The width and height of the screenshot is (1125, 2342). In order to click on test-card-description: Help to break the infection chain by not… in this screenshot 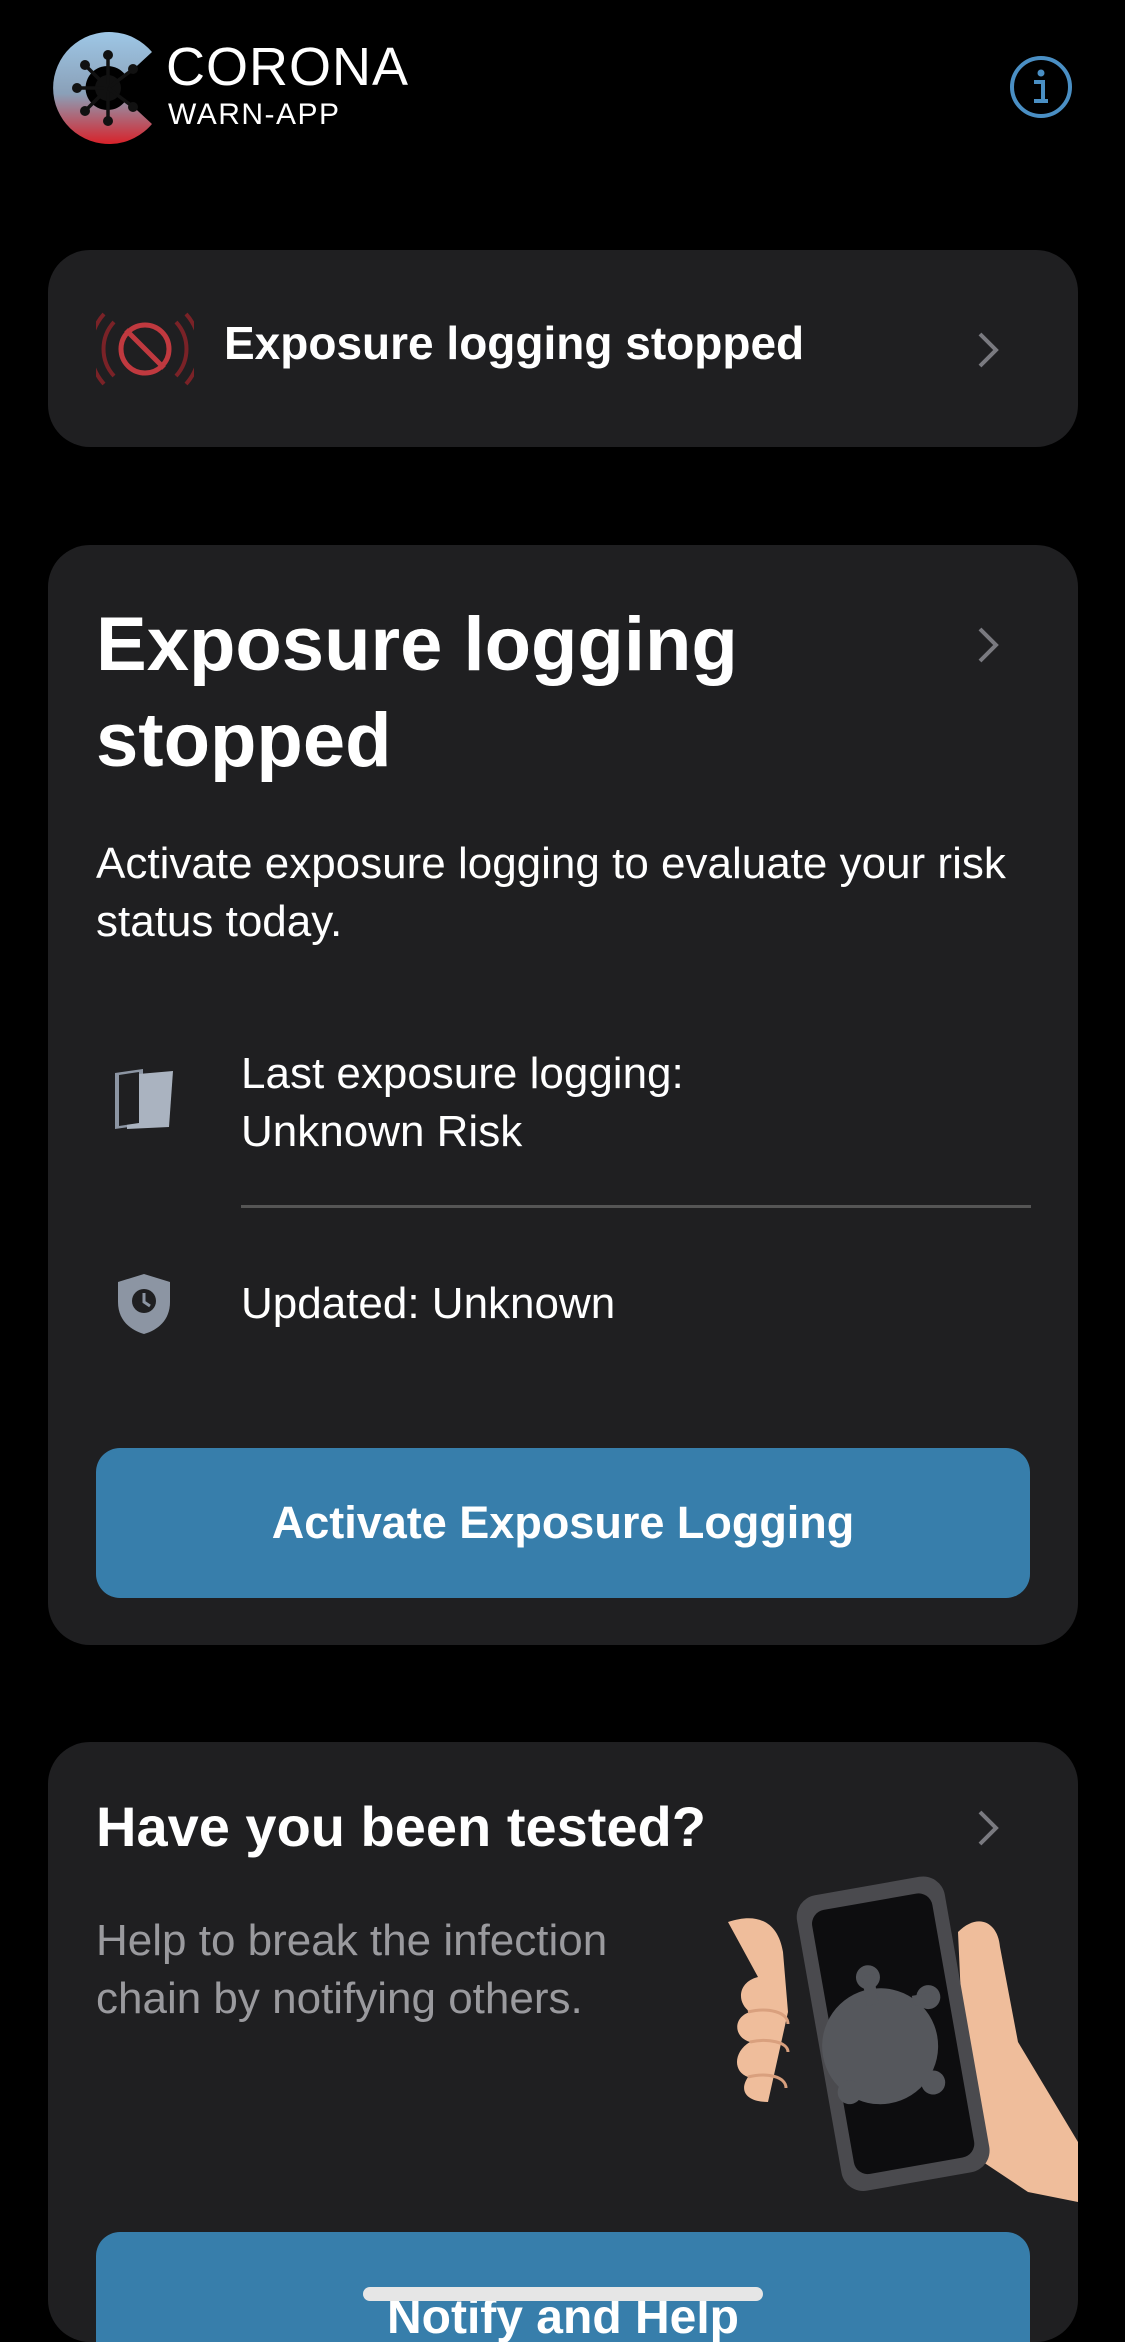, I will do `click(352, 1969)`.